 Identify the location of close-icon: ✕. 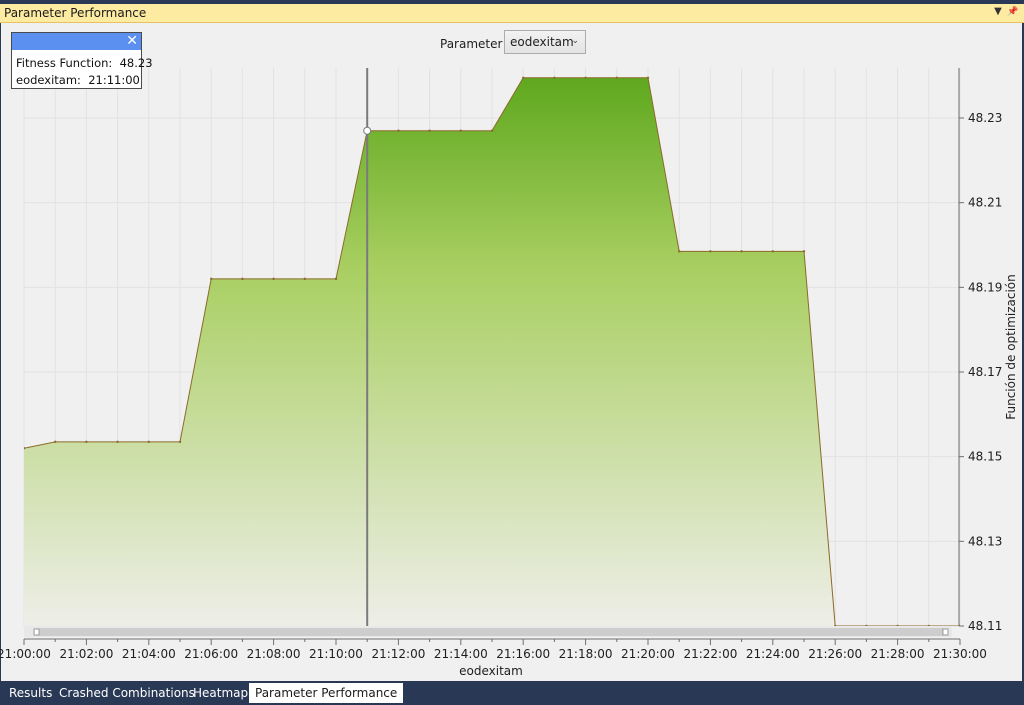
(132, 41).